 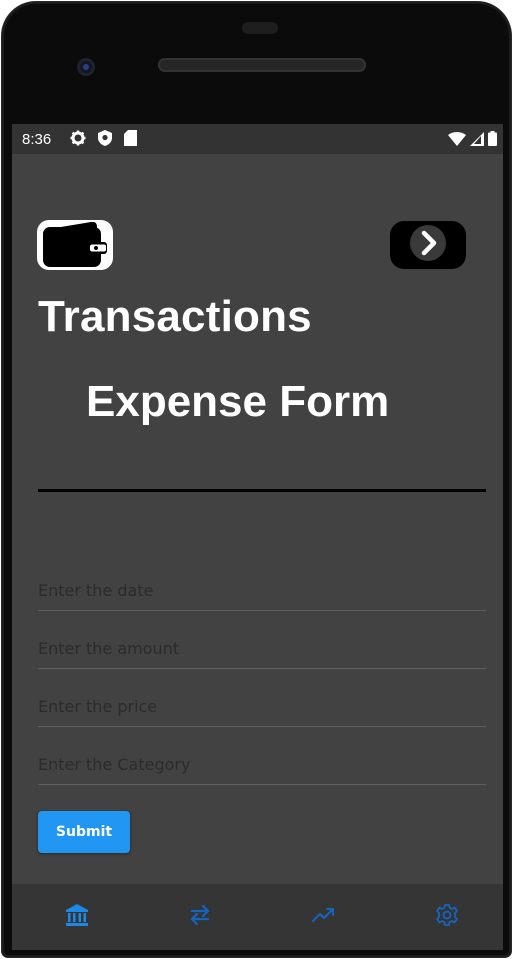 What do you see at coordinates (257, 139) in the screenshot?
I see `status-bar: 8:36` at bounding box center [257, 139].